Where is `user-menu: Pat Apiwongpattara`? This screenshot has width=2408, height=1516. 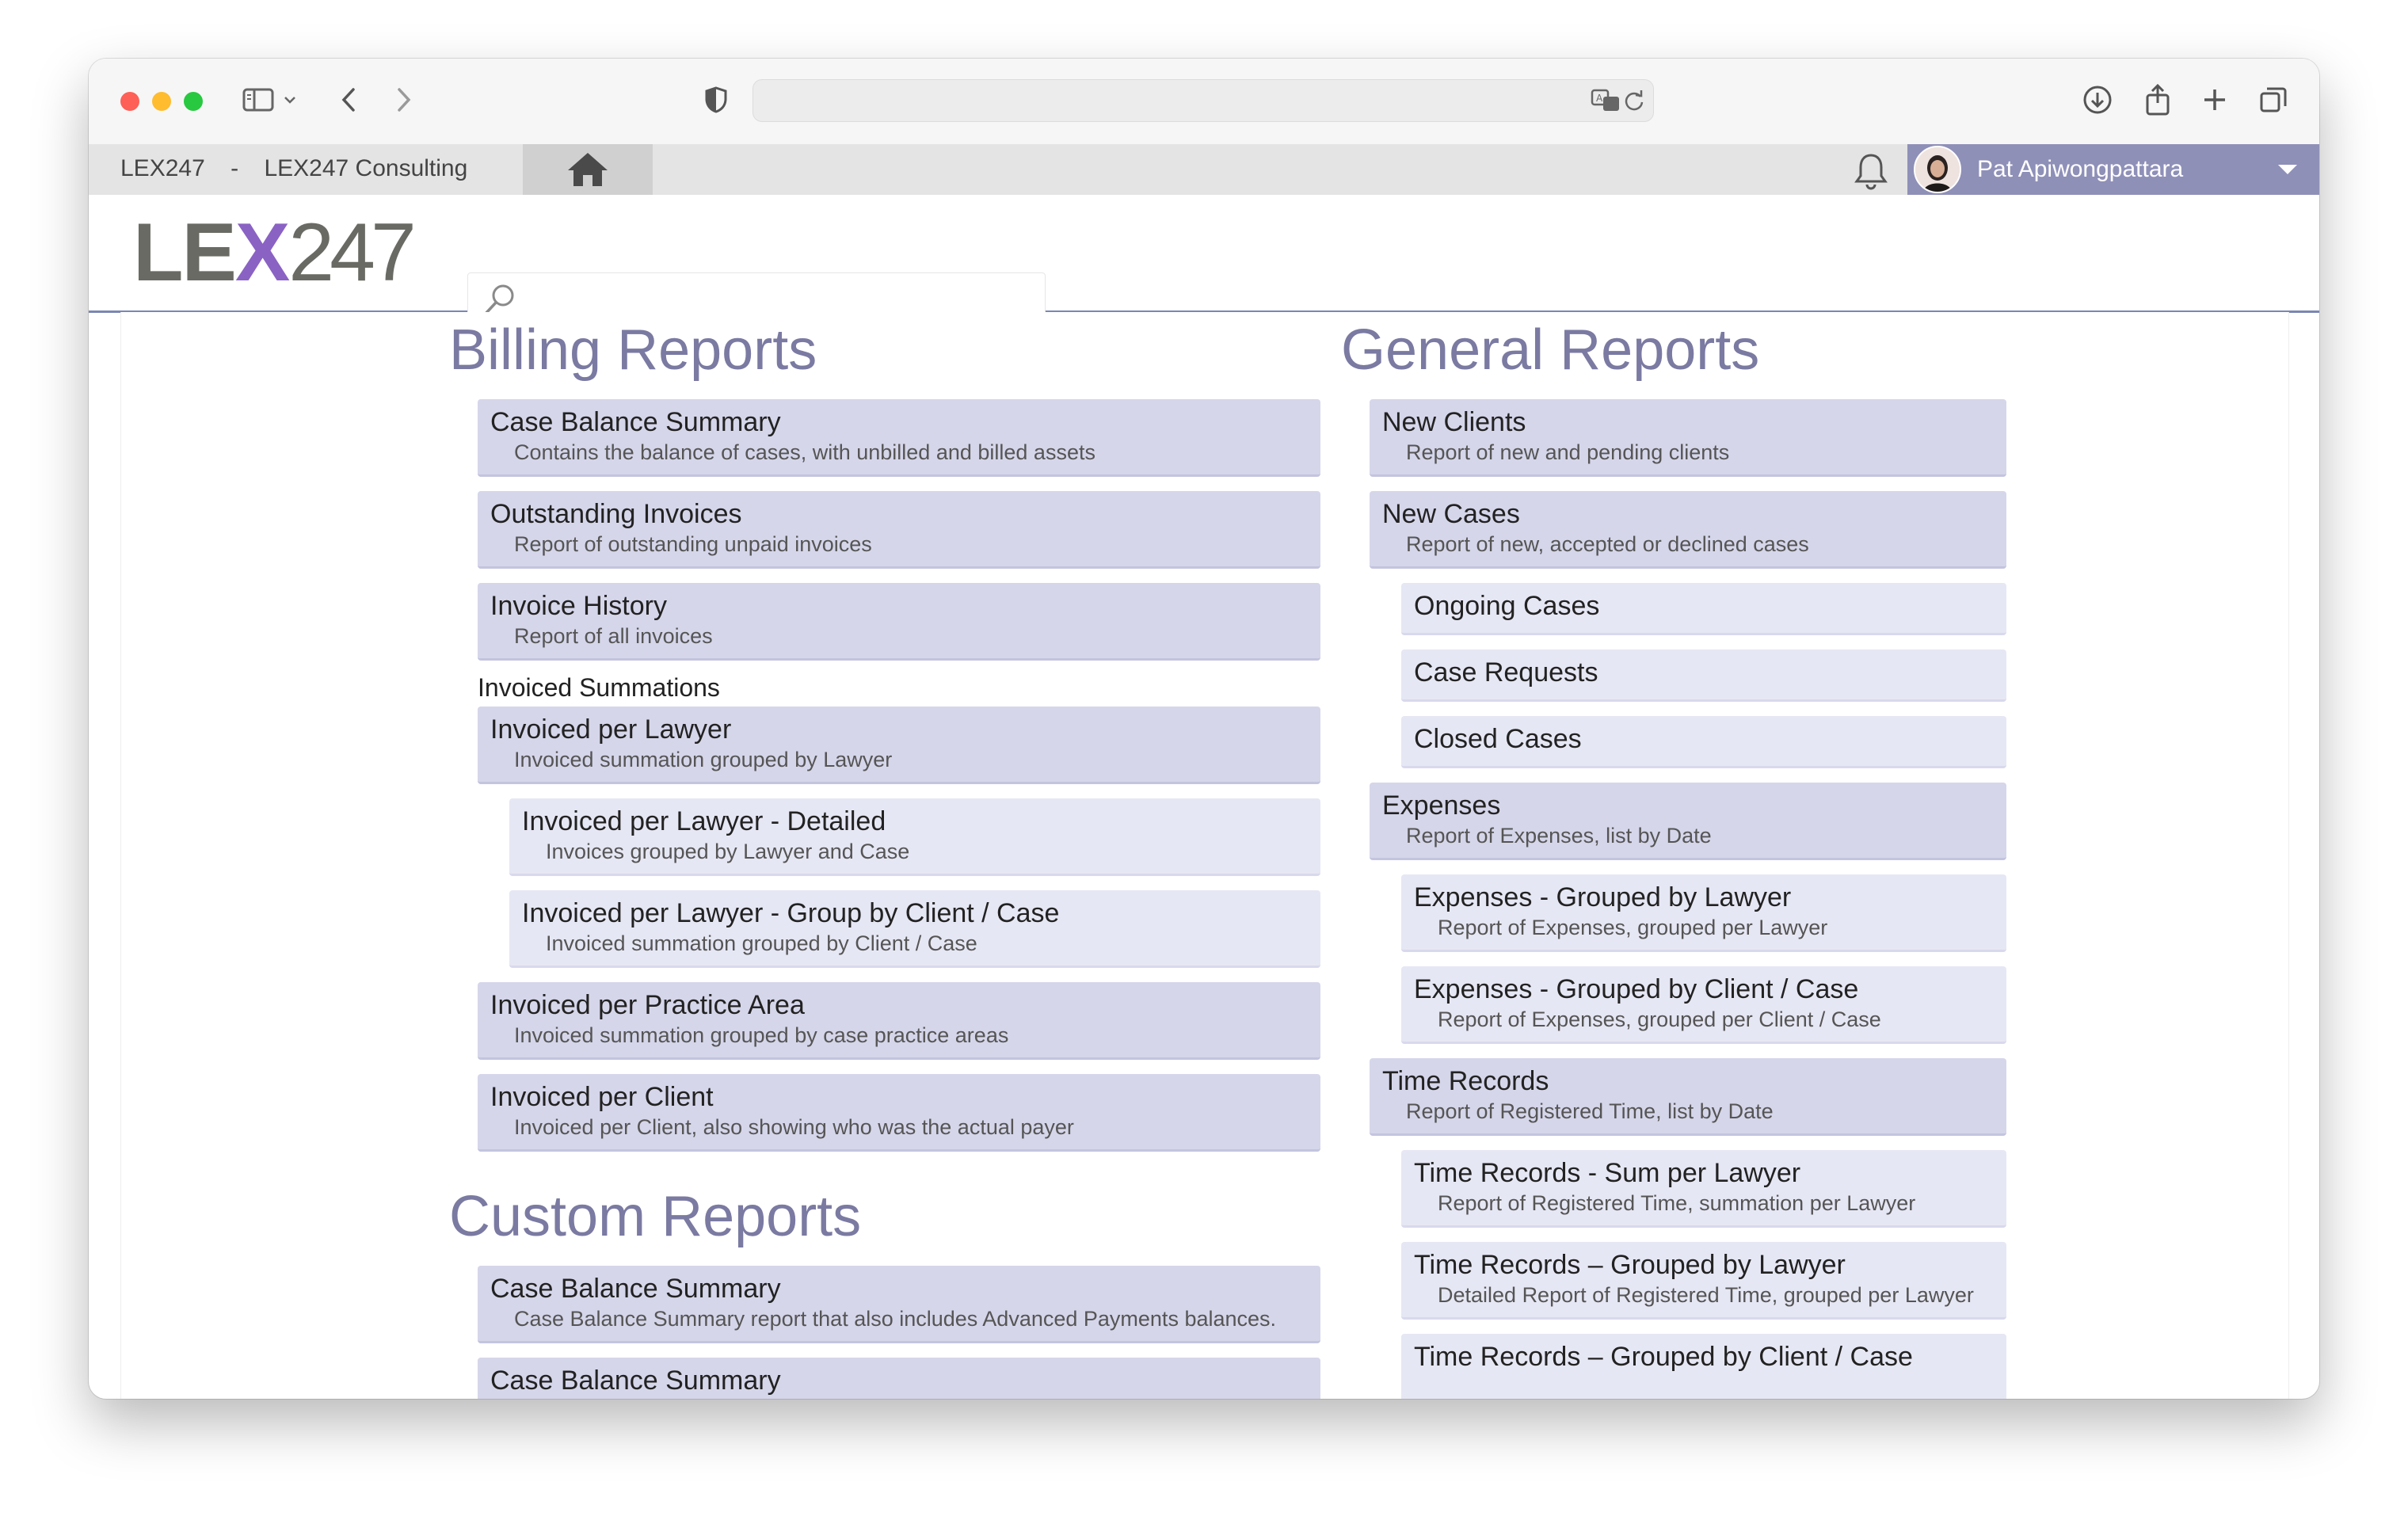 user-menu: Pat Apiwongpattara is located at coordinates (2113, 169).